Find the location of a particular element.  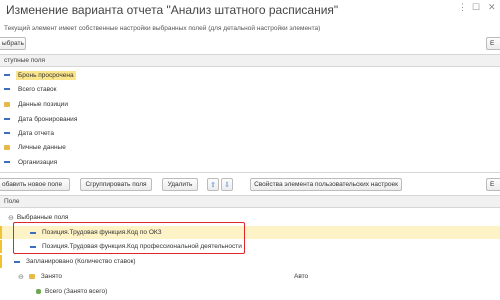

placement-value: Авто is located at coordinates (301, 276).